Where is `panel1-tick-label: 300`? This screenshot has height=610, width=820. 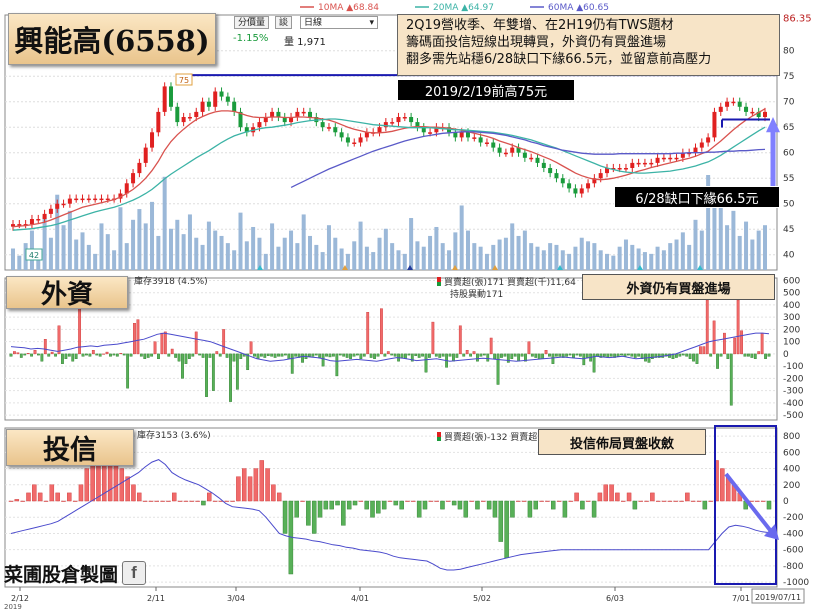 panel1-tick-label: 300 is located at coordinates (791, 318).